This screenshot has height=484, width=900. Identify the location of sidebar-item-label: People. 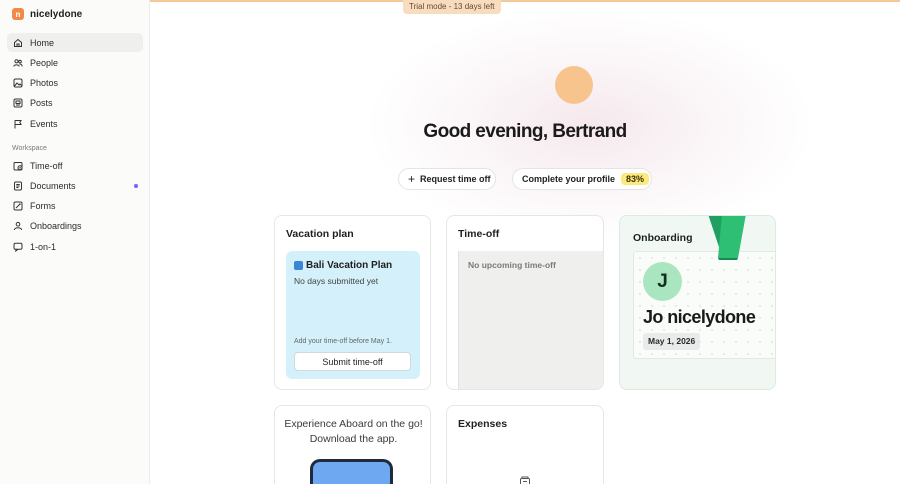
(44, 62).